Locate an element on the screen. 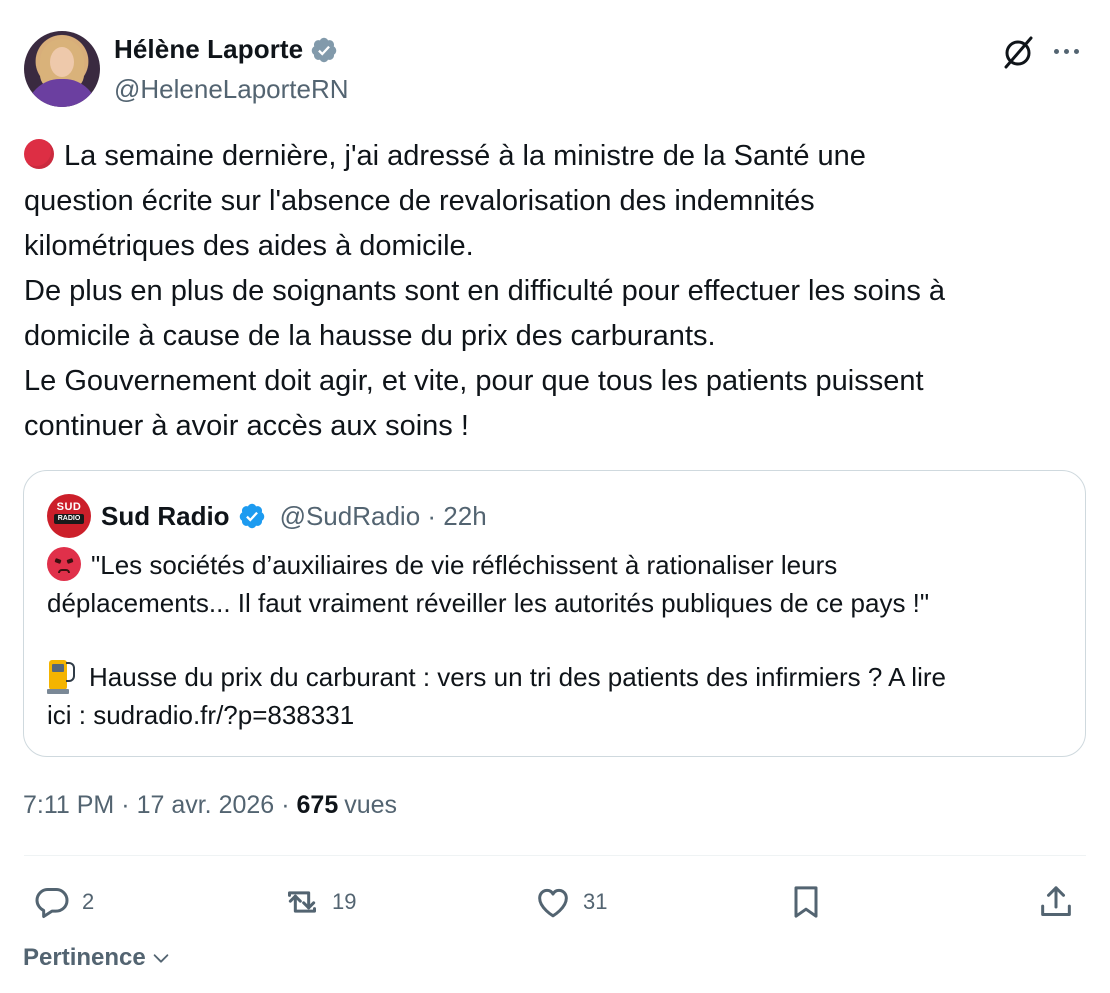 This screenshot has width=1110, height=993. author-name-line: Hélène Laporte is located at coordinates (226, 49).